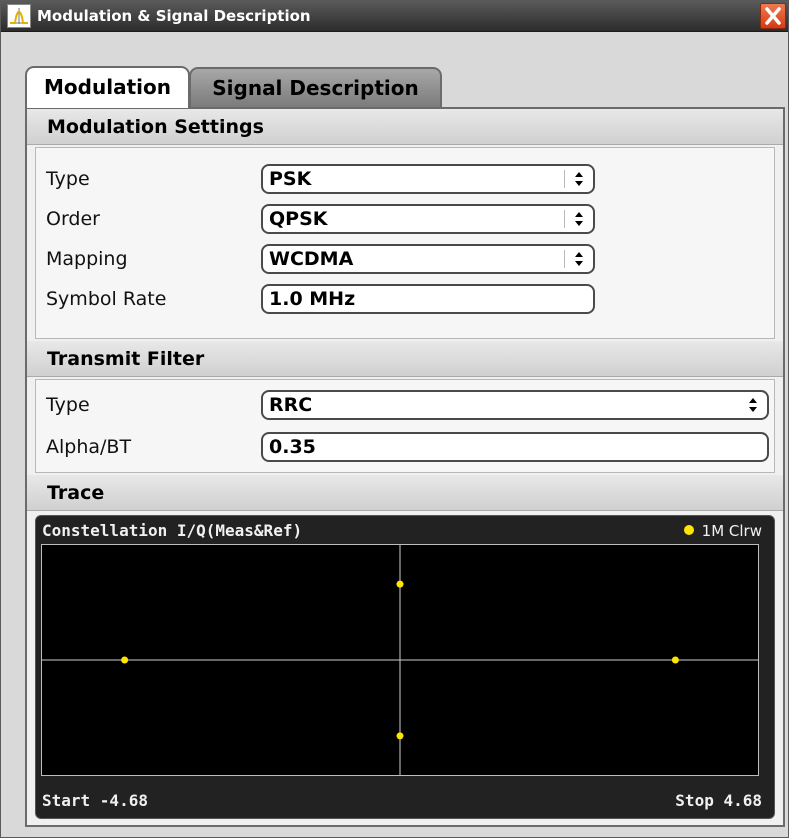 This screenshot has height=838, width=789. Describe the element at coordinates (73, 219) in the screenshot. I see `modulation-order-label: Order` at that location.